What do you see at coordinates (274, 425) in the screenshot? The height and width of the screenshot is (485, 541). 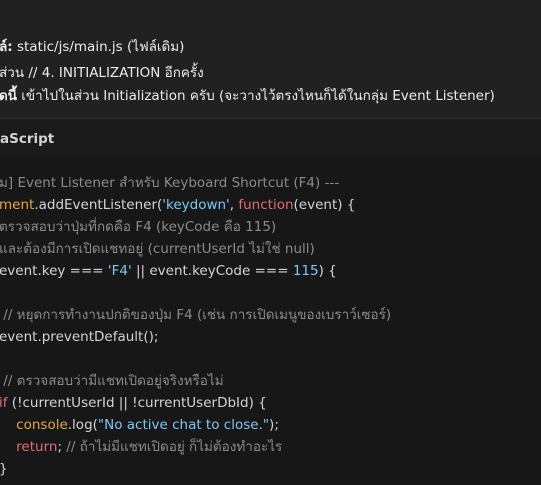 I see `code-token-plain: );` at bounding box center [274, 425].